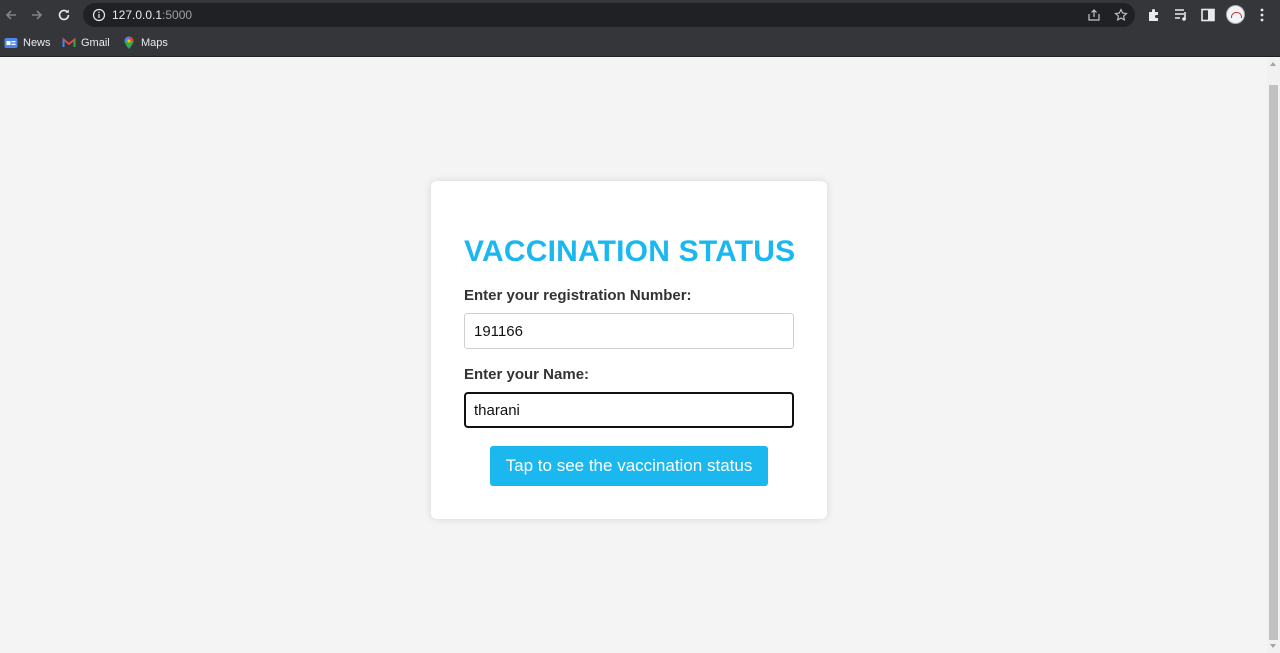 Image resolution: width=1280 pixels, height=653 pixels. I want to click on forward-button, so click(37, 15).